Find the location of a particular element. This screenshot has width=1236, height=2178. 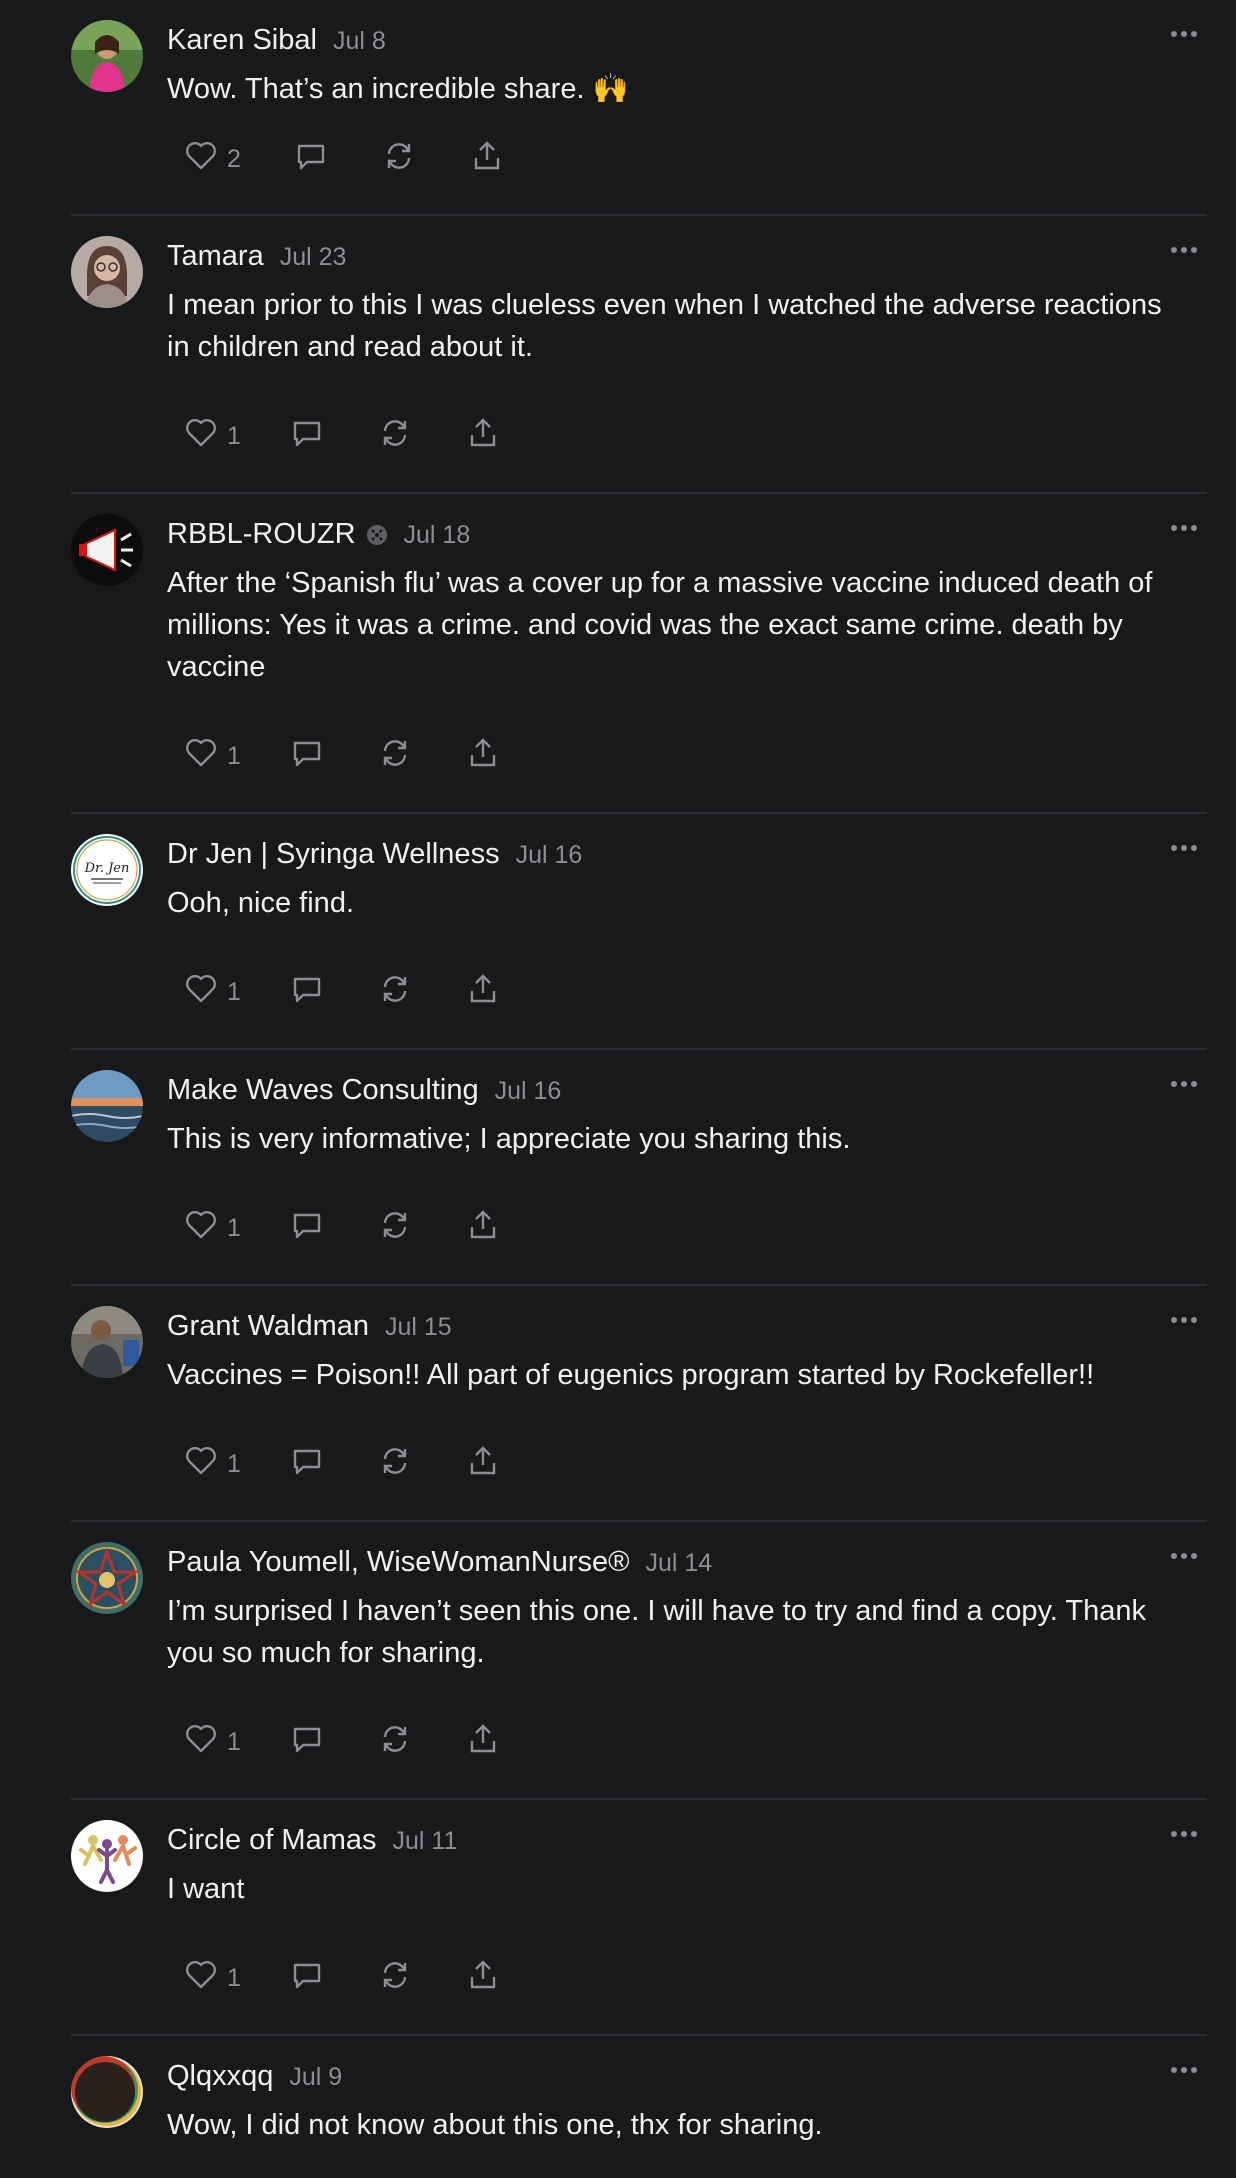

avatar: Dr. Jen is located at coordinates (107, 870).